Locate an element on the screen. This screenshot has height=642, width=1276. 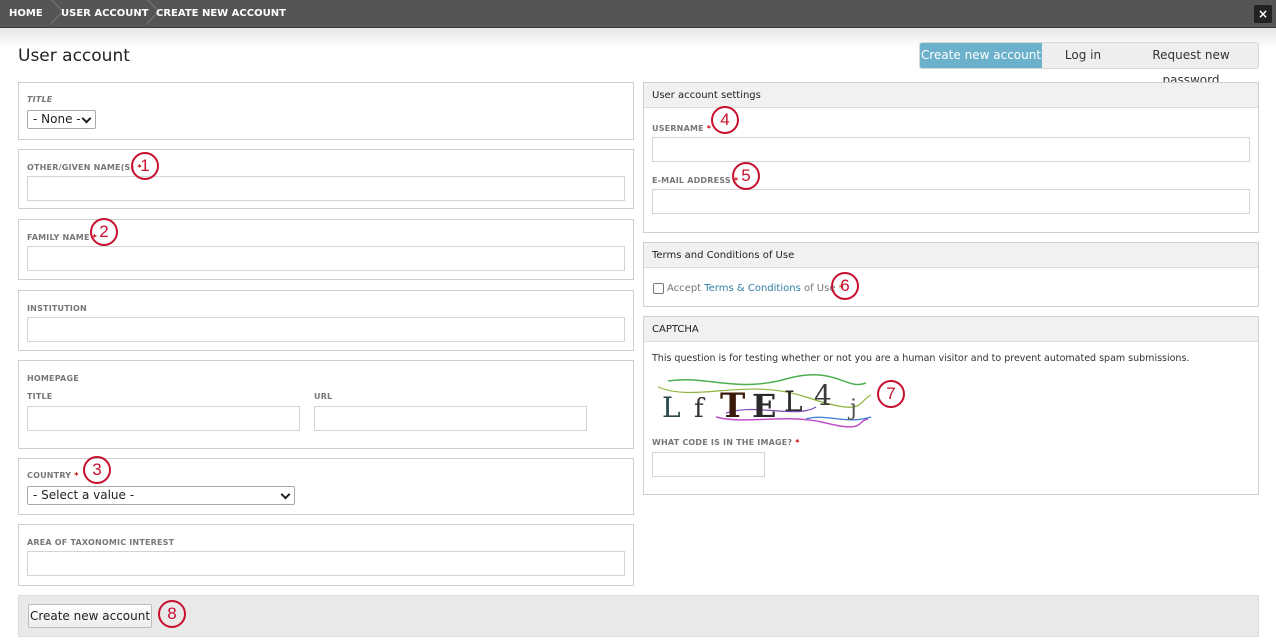
captcha-char: 4 is located at coordinates (823, 395).